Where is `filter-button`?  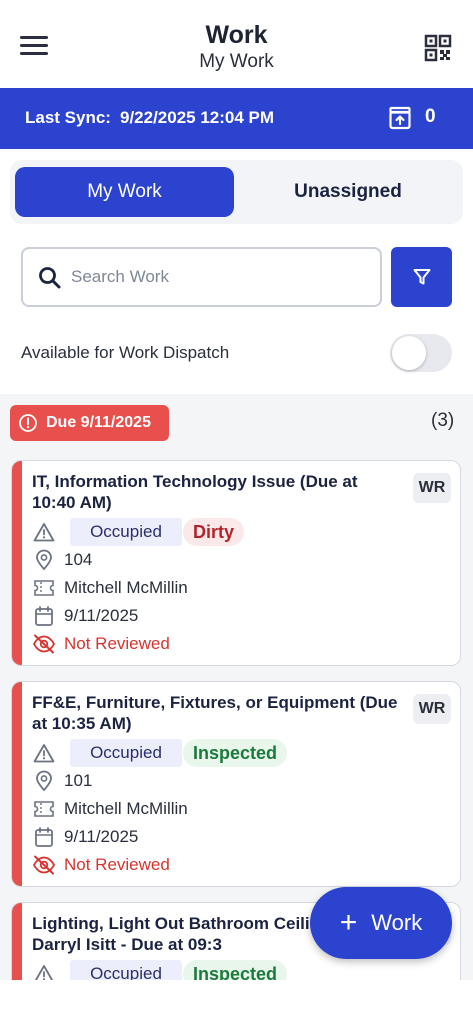 filter-button is located at coordinates (421, 277).